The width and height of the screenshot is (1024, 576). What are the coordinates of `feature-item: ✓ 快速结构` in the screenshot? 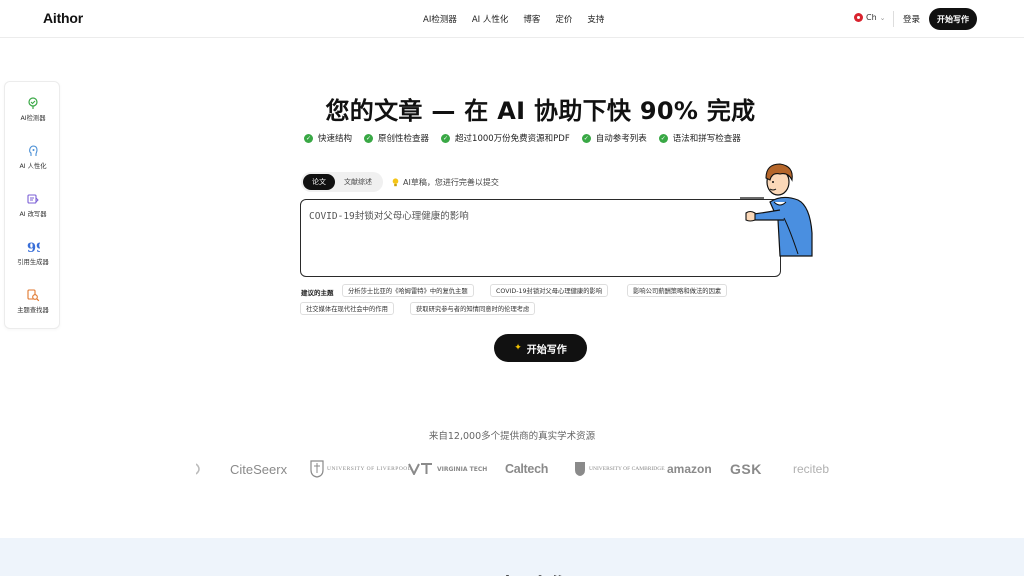 It's located at (328, 138).